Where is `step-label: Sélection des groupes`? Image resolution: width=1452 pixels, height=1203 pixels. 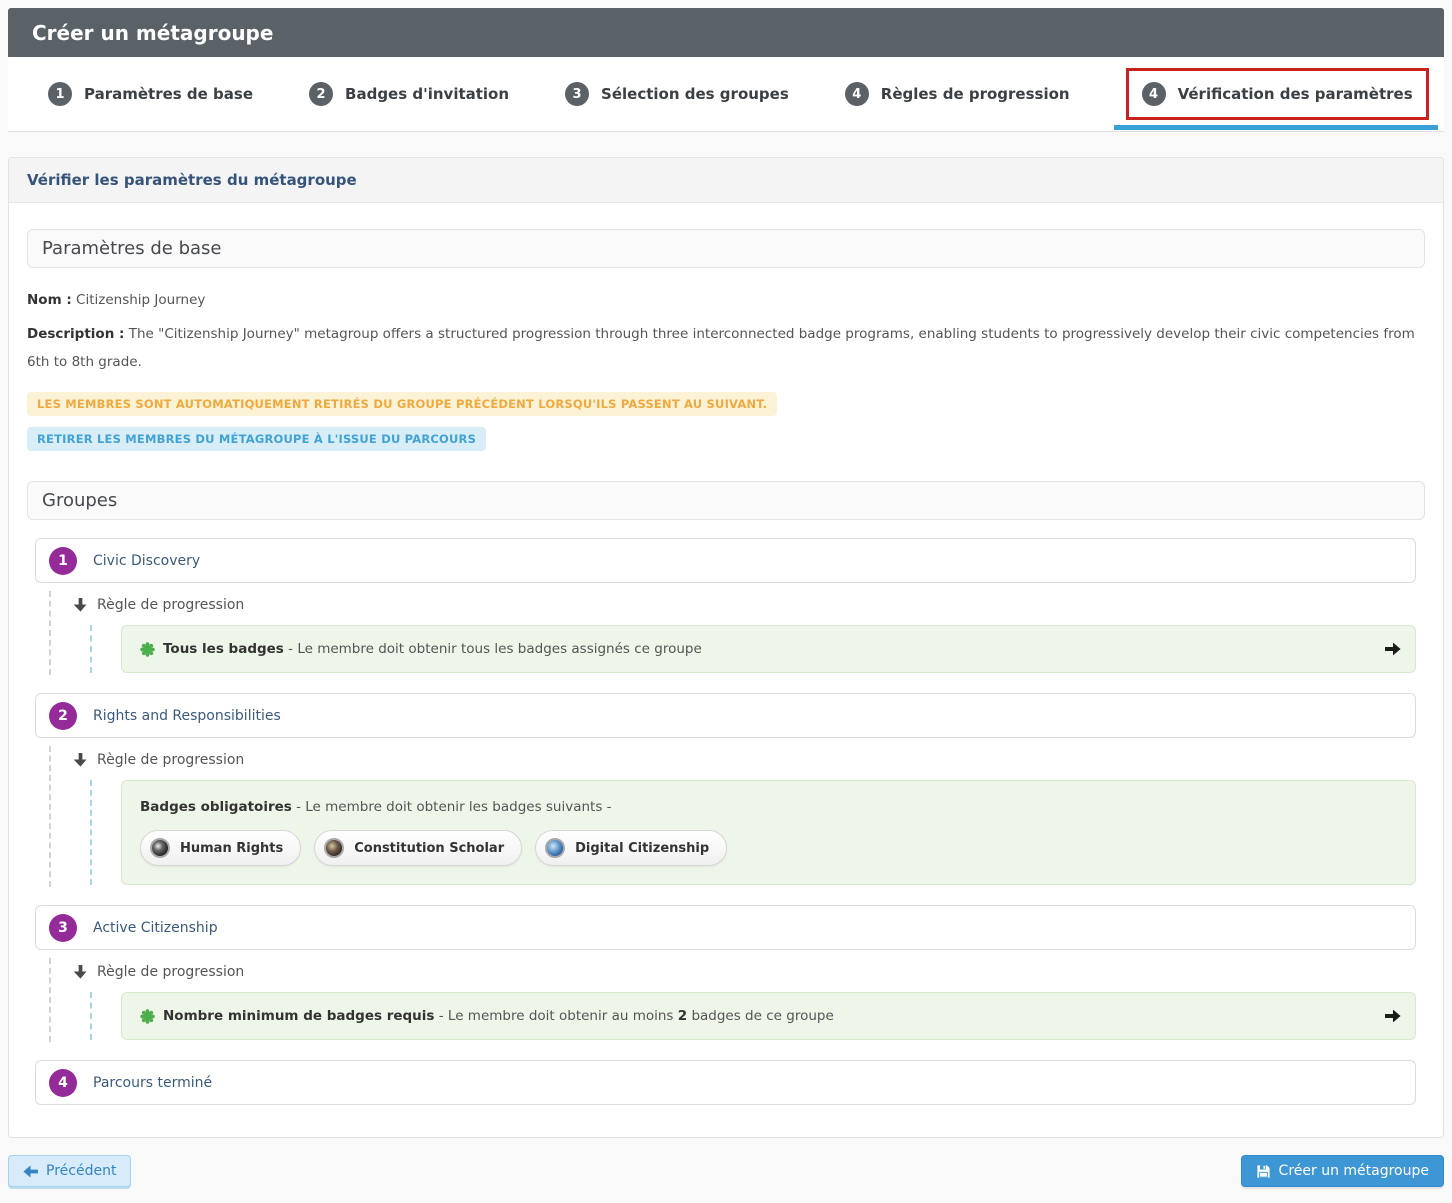
step-label: Sélection des groupes is located at coordinates (695, 94).